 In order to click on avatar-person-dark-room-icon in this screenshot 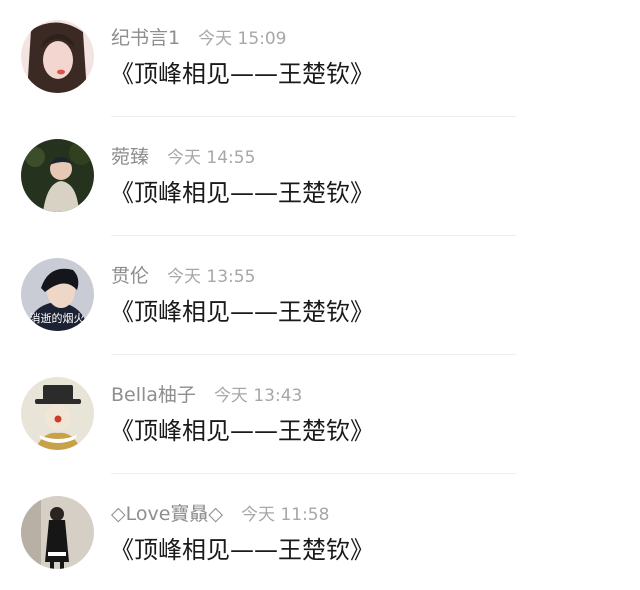, I will do `click(57, 532)`.